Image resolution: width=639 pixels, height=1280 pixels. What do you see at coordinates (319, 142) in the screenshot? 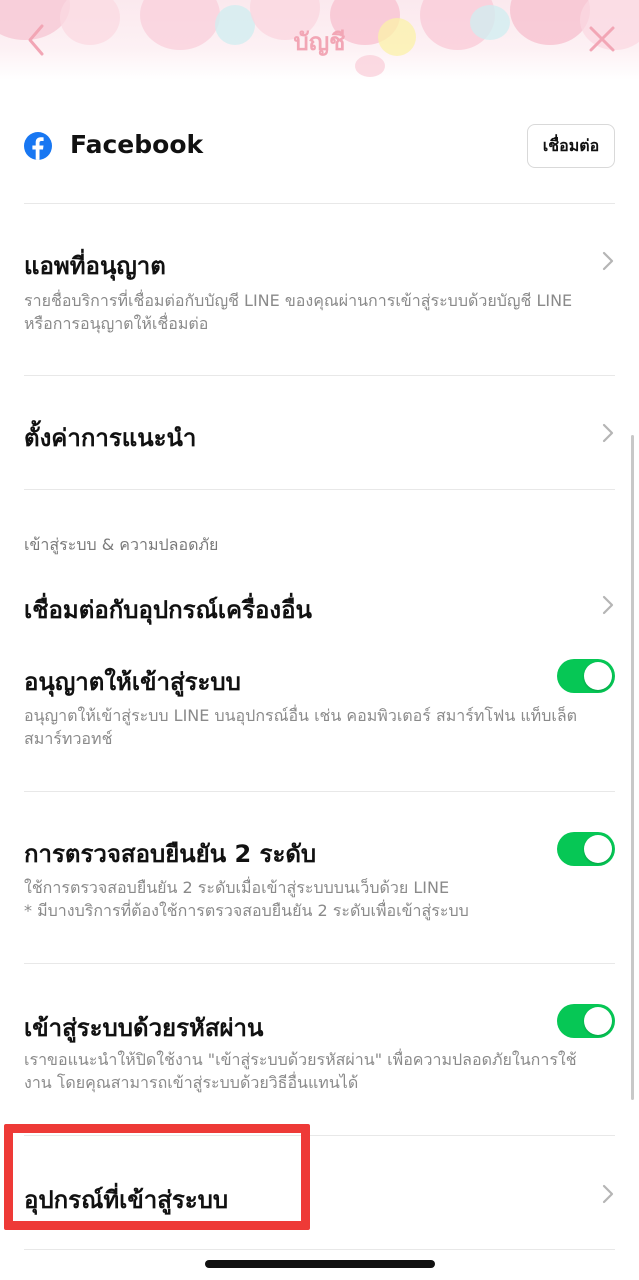
I see `facebook-row: Facebook เชื่อมต่อ` at bounding box center [319, 142].